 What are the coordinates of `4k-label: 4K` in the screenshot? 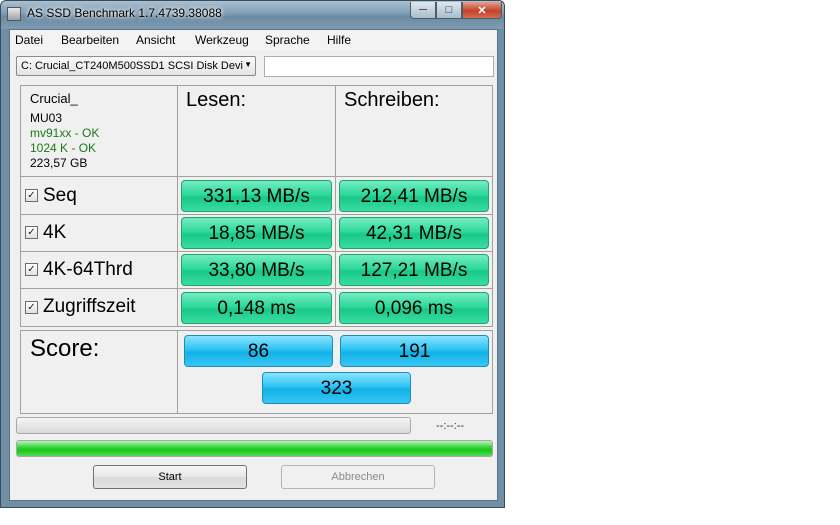 It's located at (55, 232).